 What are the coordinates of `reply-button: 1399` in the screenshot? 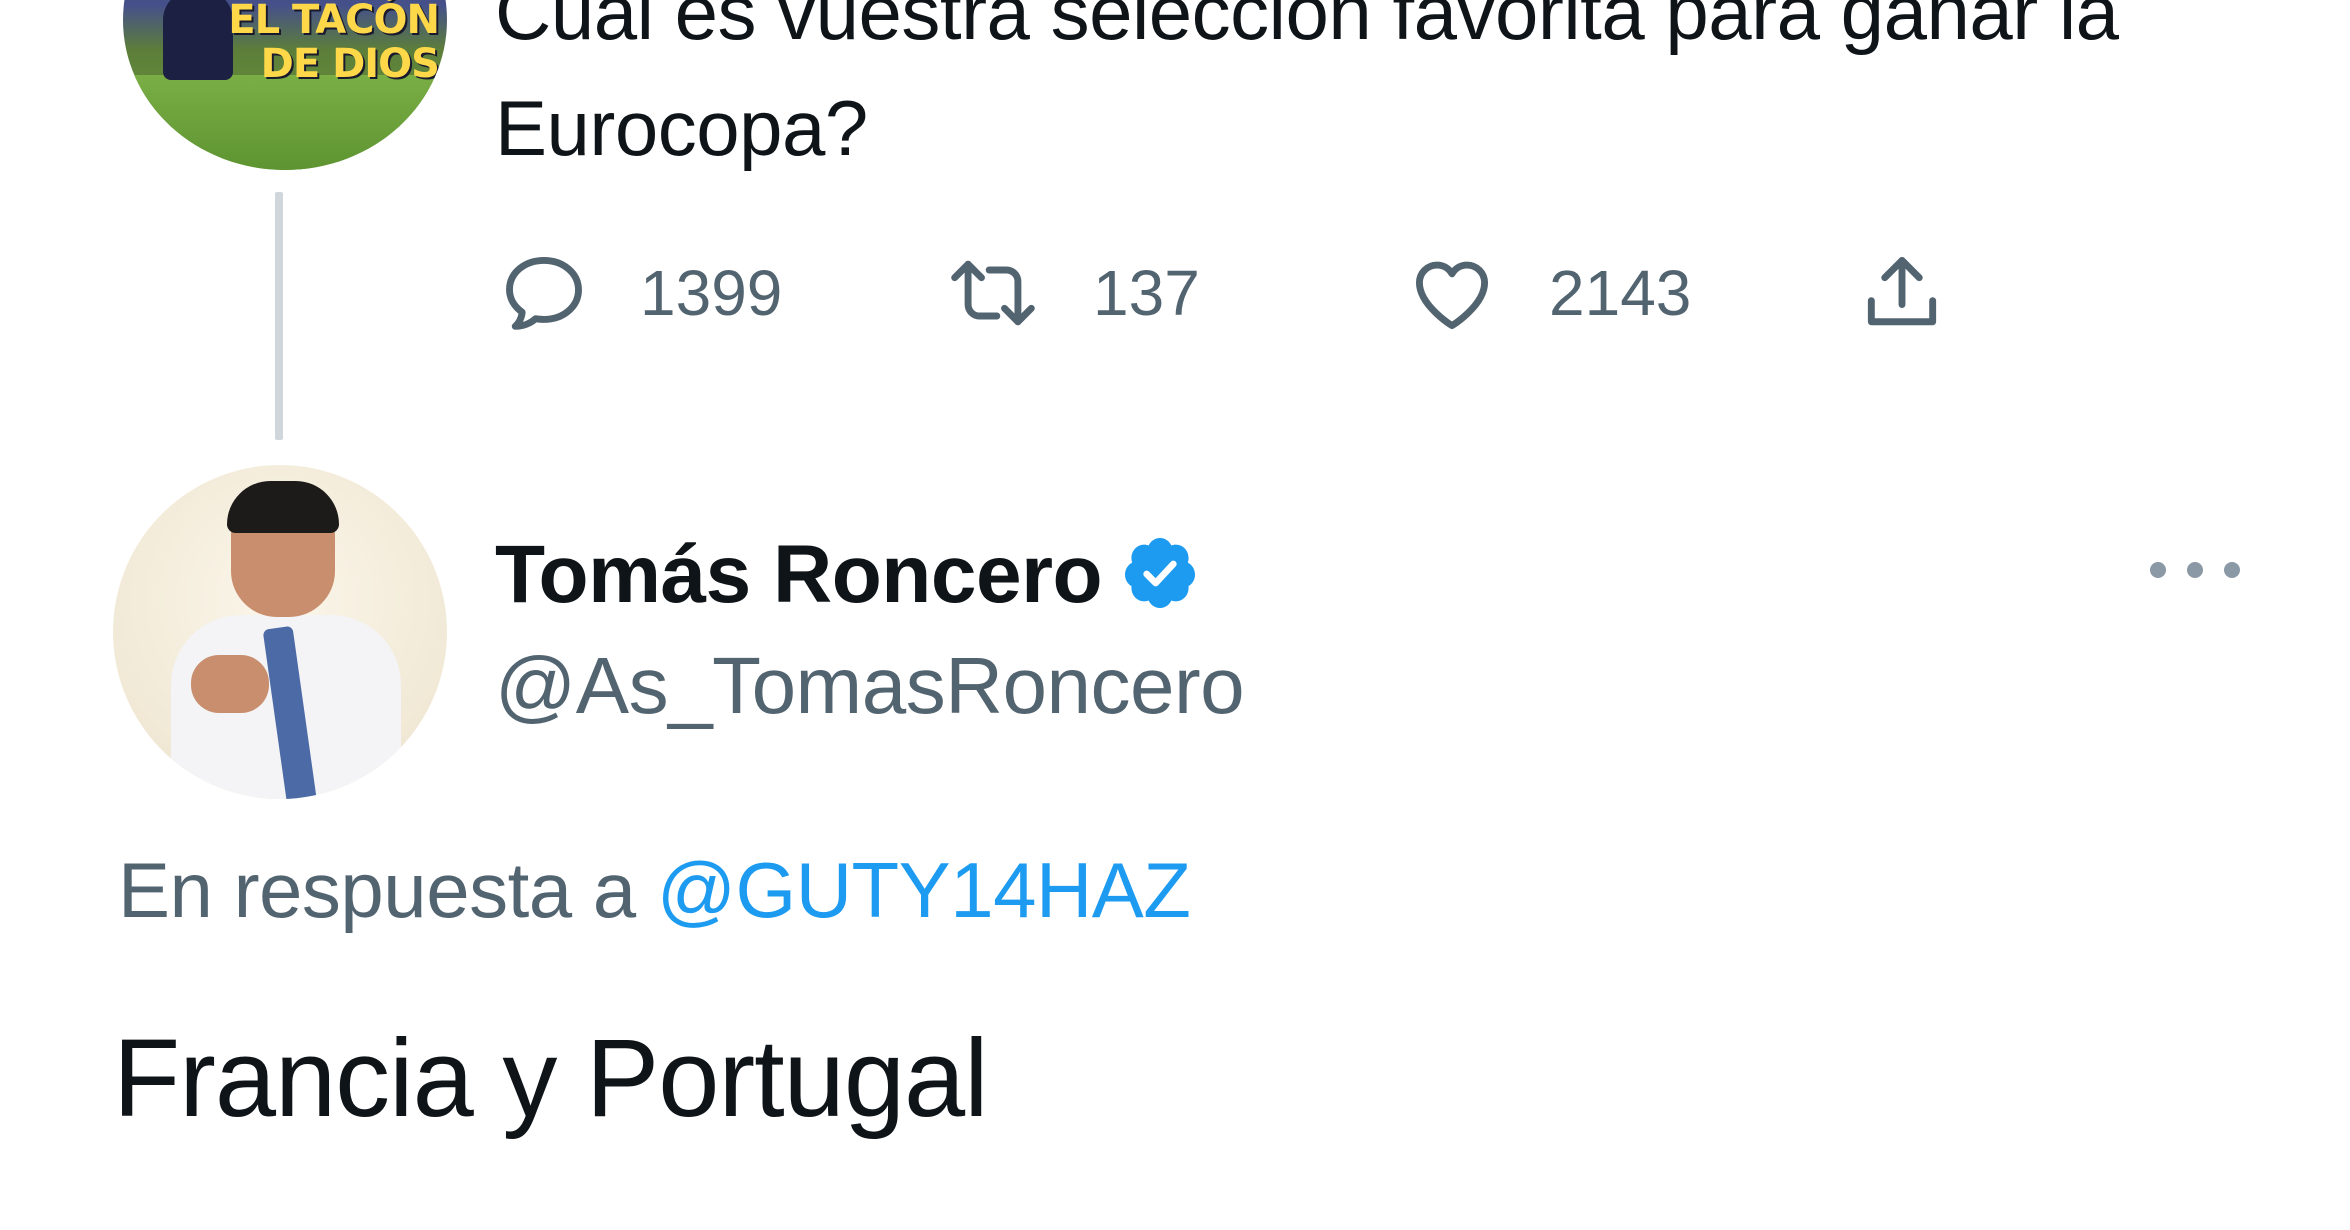 It's located at (640, 293).